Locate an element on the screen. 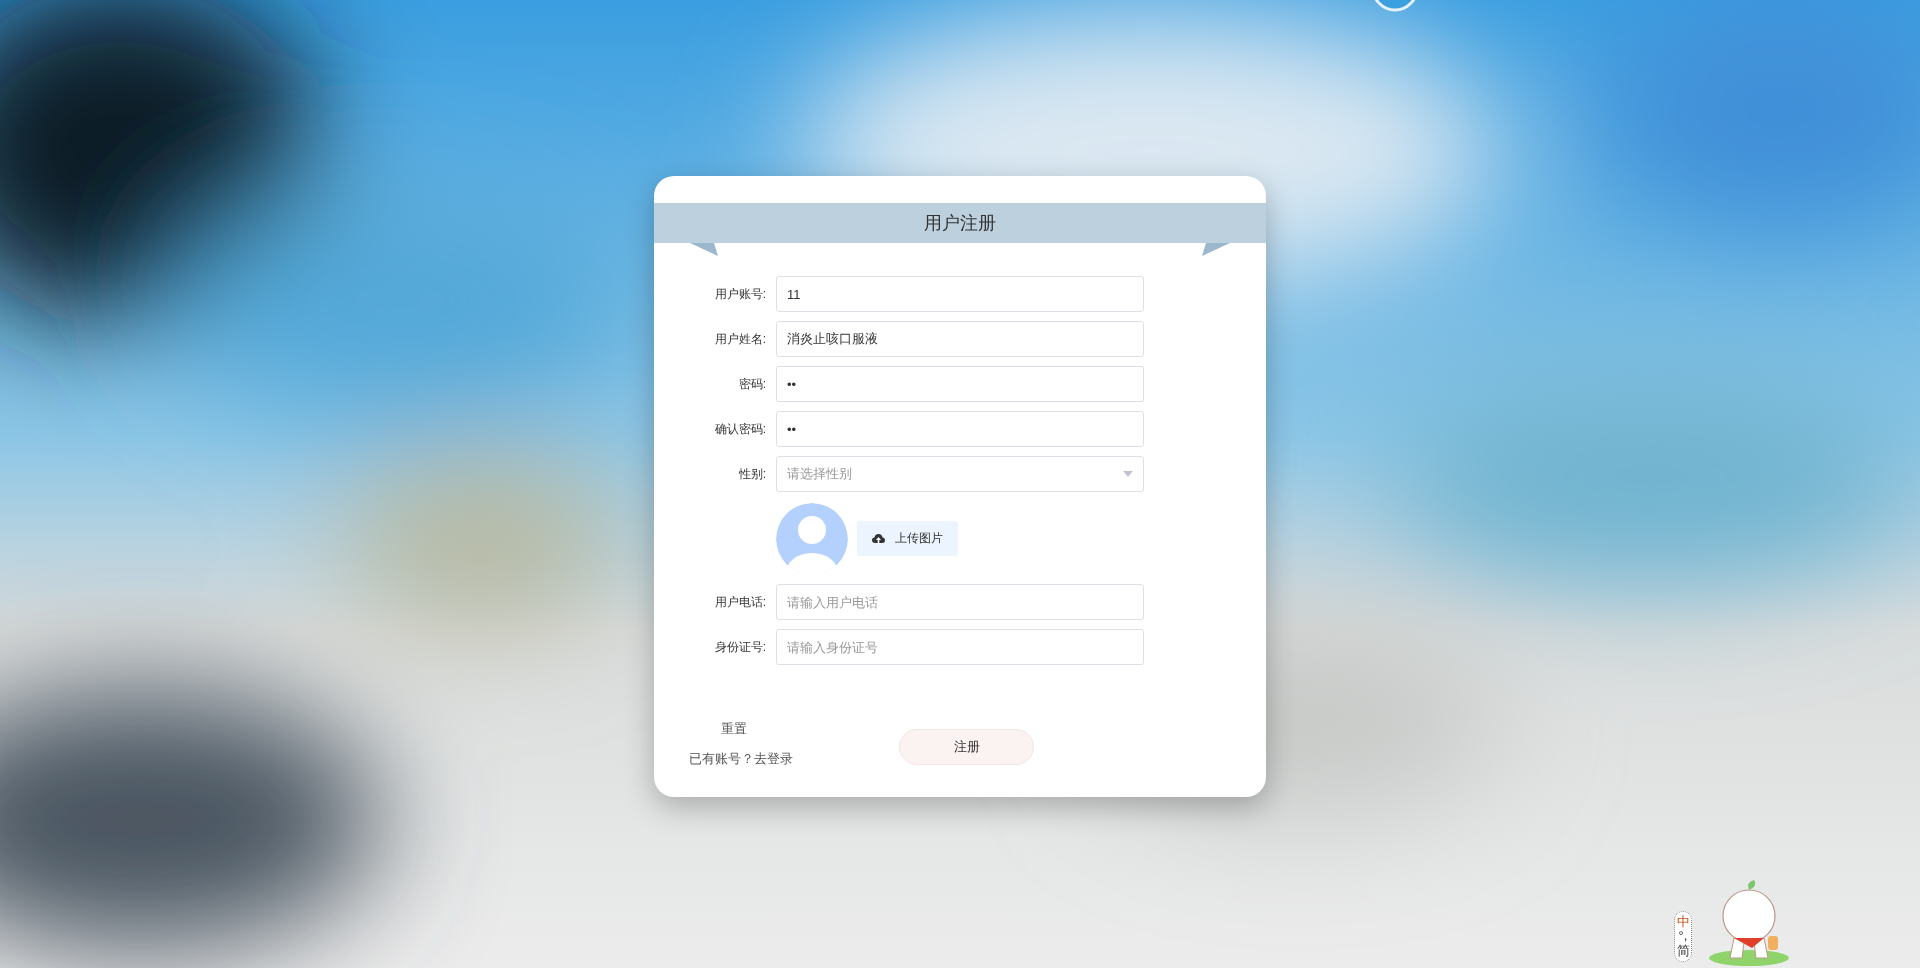 The height and width of the screenshot is (968, 1920). login-link: 已有账号？去登录 is located at coordinates (734, 758).